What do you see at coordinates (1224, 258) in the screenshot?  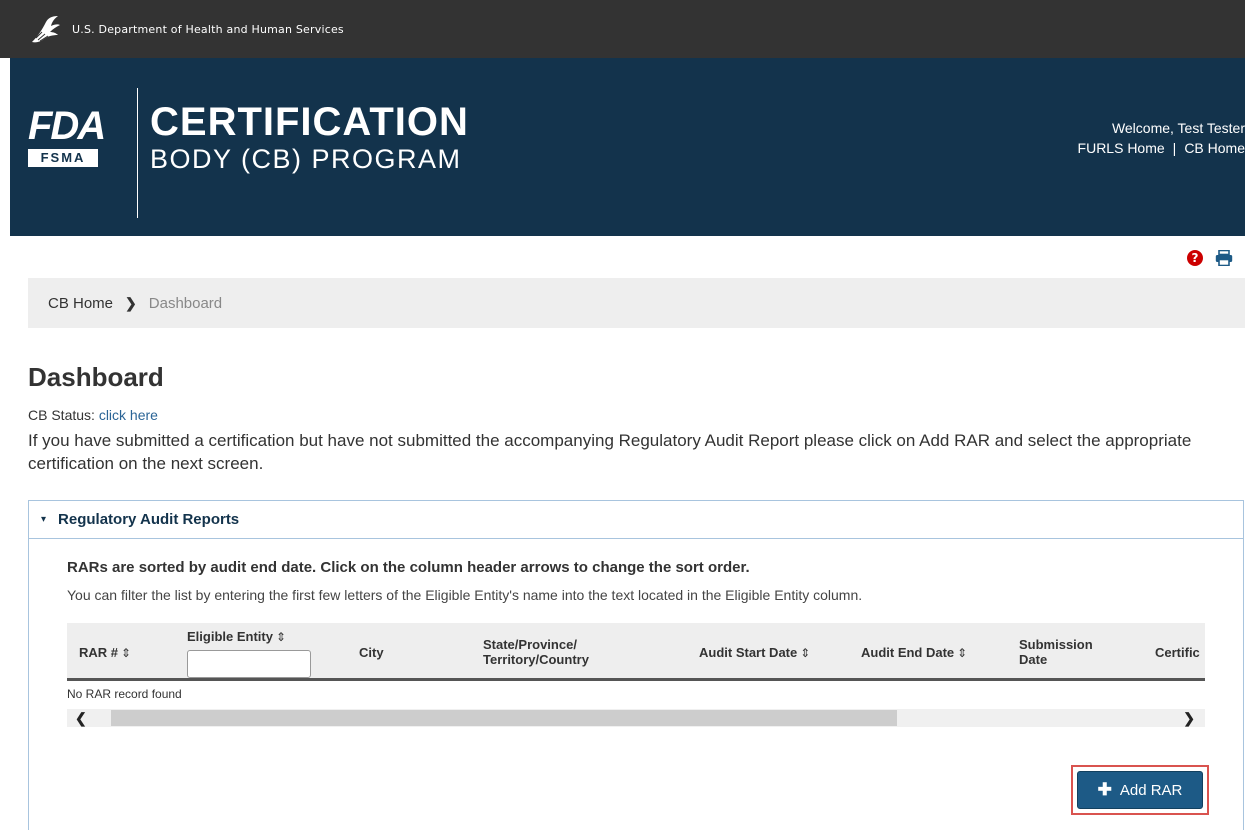 I see `printer-icon` at bounding box center [1224, 258].